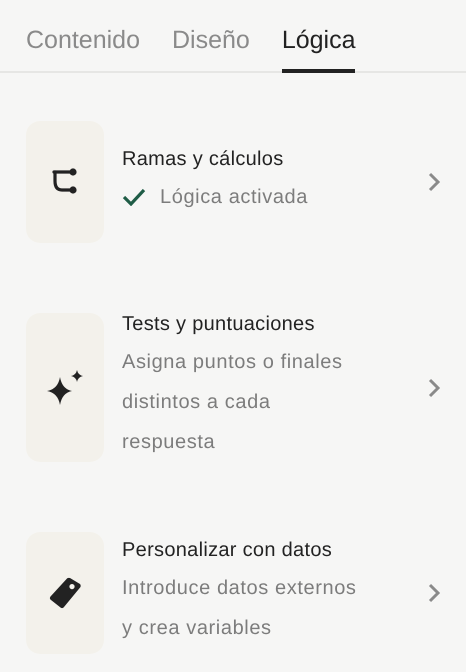  What do you see at coordinates (65, 593) in the screenshot?
I see `tag-icon` at bounding box center [65, 593].